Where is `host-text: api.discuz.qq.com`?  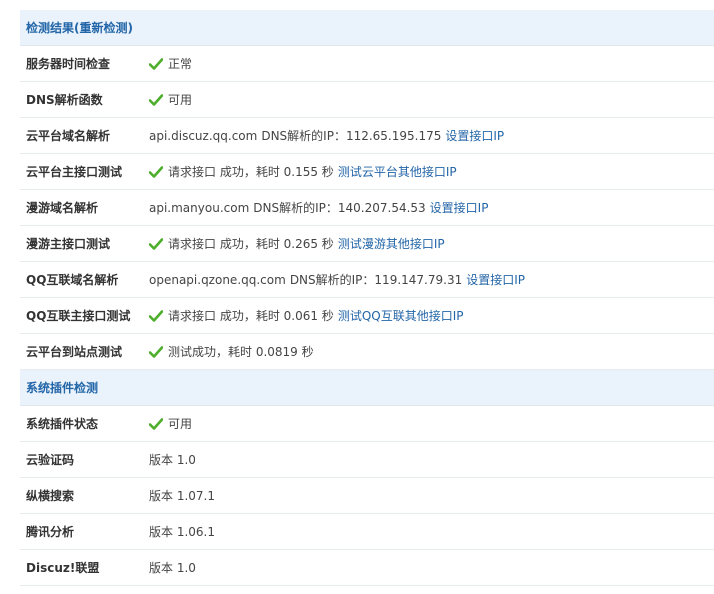
host-text: api.discuz.qq.com is located at coordinates (203, 135).